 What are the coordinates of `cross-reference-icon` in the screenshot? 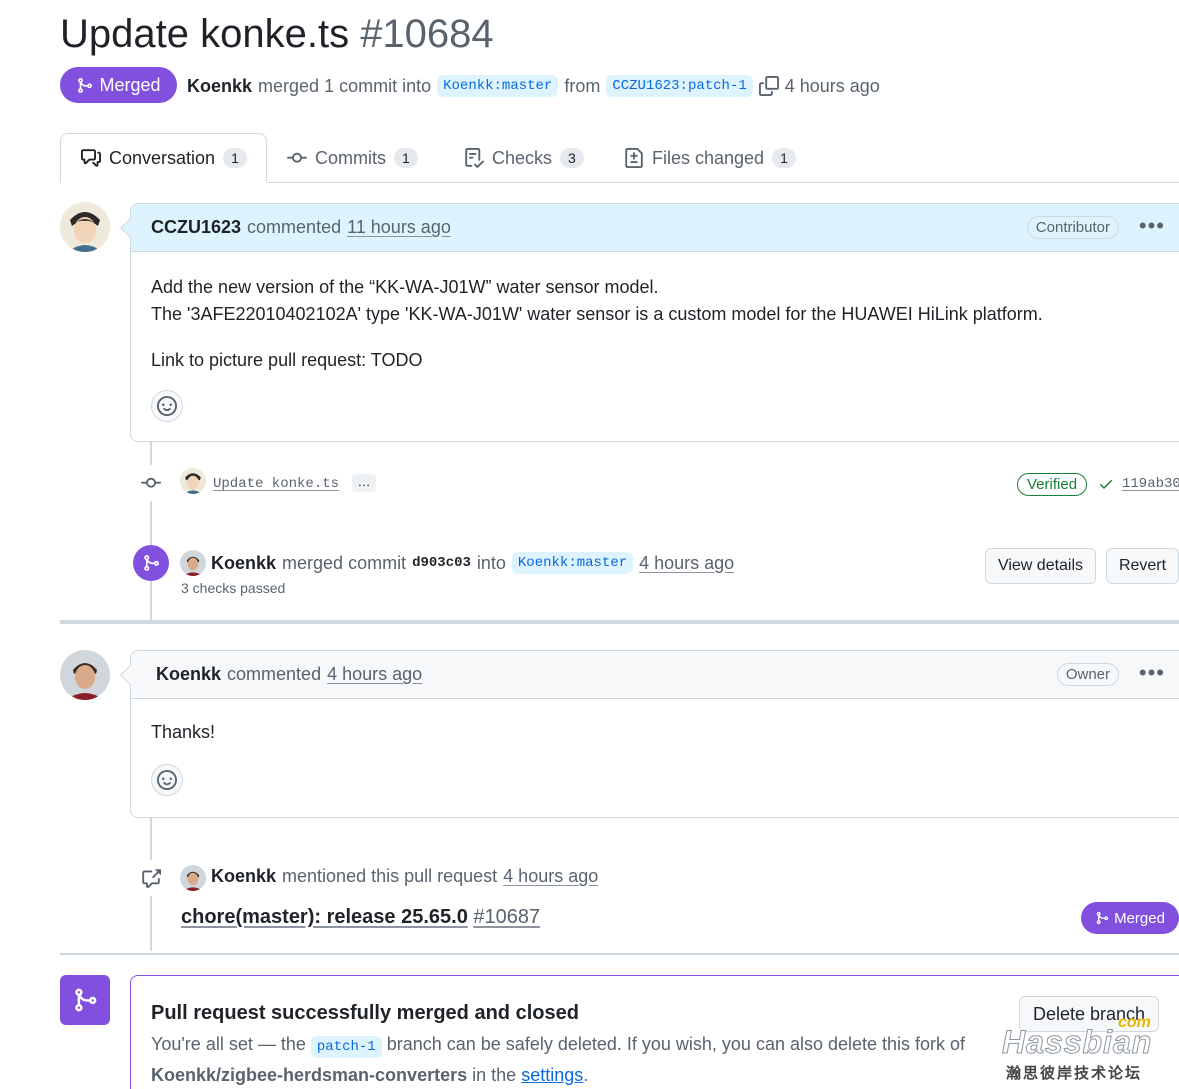 It's located at (151, 878).